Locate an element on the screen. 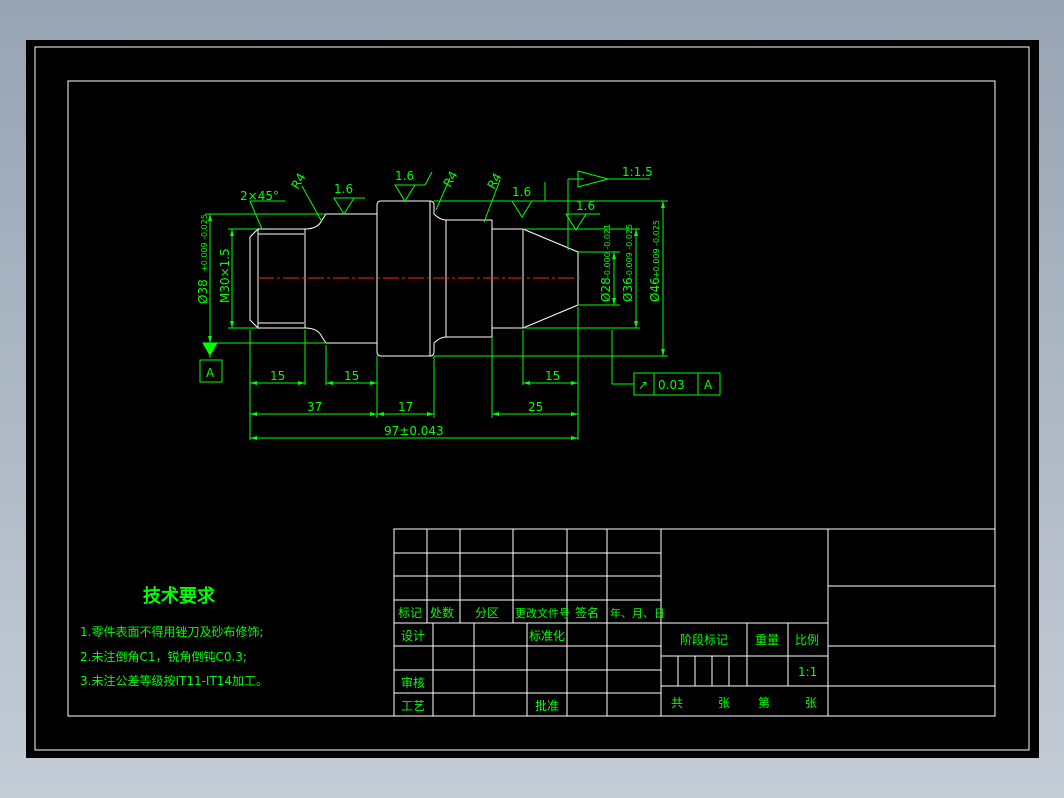 The width and height of the screenshot is (1064, 798). design-label: 设计 is located at coordinates (413, 636).